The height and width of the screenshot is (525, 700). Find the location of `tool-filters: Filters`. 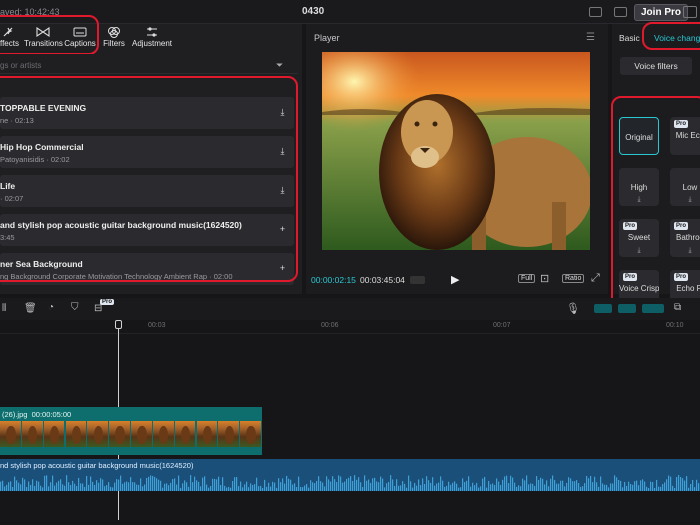

tool-filters: Filters is located at coordinates (114, 37).